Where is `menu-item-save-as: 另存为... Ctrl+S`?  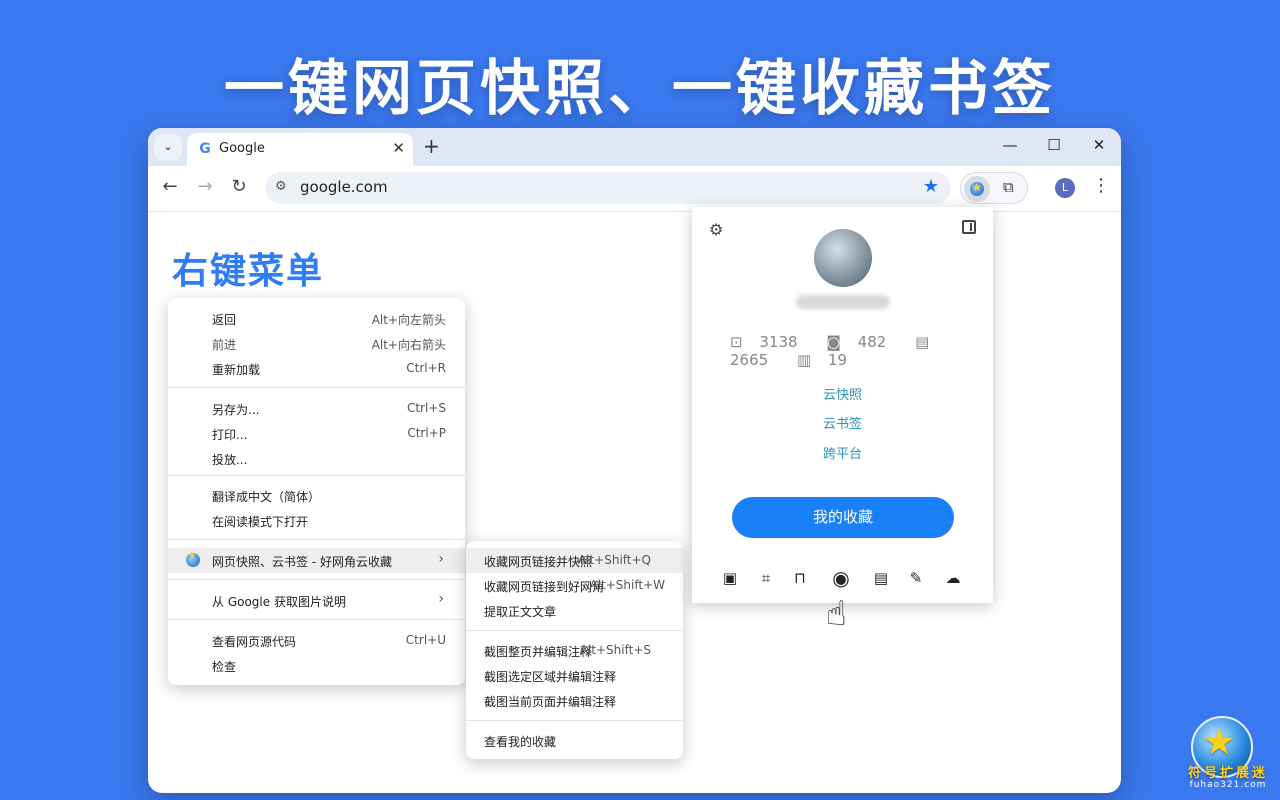 menu-item-save-as: 另存为... Ctrl+S is located at coordinates (316, 408).